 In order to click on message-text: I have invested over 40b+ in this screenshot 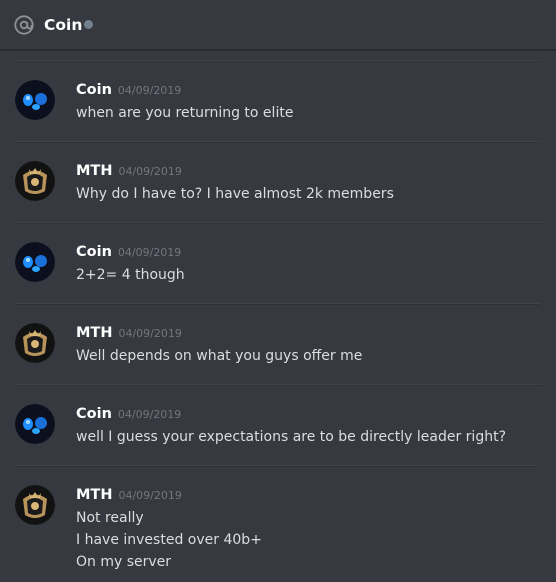, I will do `click(169, 540)`.